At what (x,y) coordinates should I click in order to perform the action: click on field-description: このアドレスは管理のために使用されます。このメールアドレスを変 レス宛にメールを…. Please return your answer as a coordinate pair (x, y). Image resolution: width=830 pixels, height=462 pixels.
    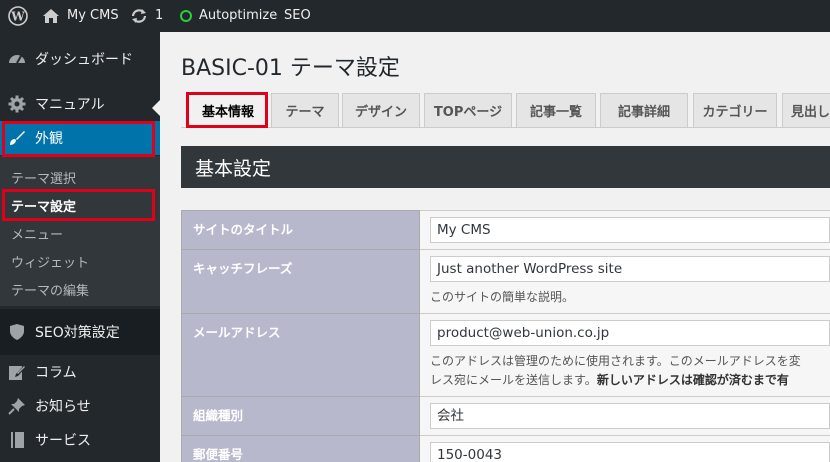
    Looking at the image, I should click on (630, 371).